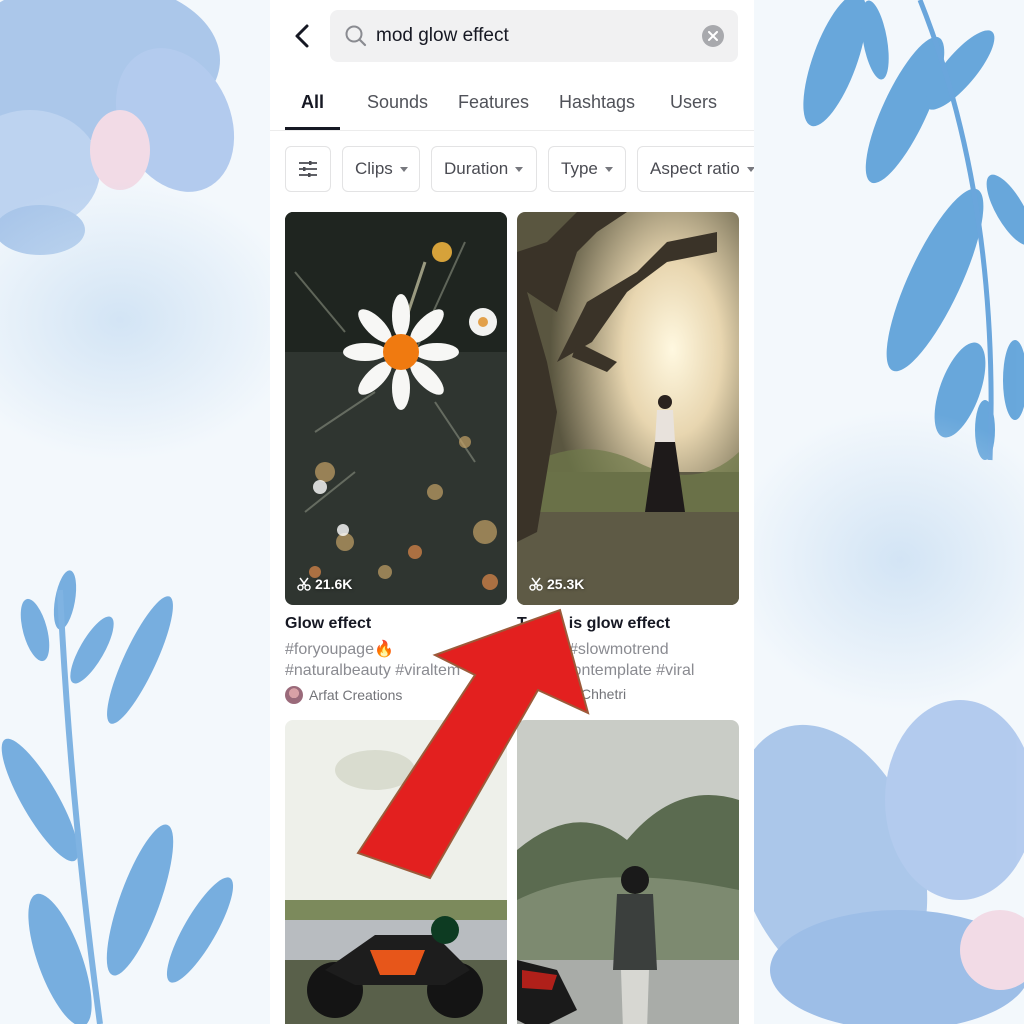 This screenshot has height=1024, width=1024. What do you see at coordinates (397, 102) in the screenshot?
I see `tab-sounds: Sounds` at bounding box center [397, 102].